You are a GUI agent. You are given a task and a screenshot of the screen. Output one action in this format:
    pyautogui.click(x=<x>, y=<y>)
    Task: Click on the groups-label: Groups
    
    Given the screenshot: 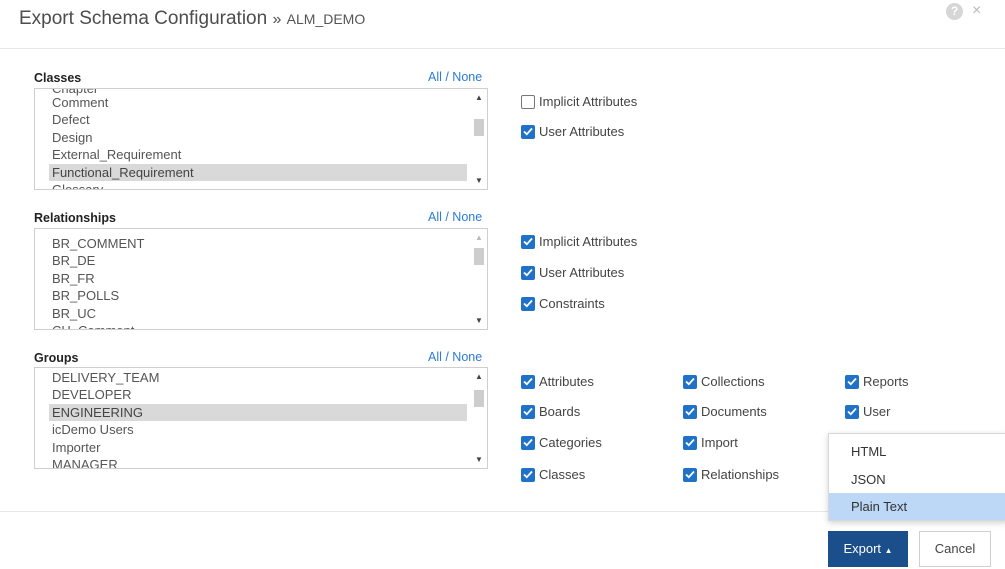 What is the action you would take?
    pyautogui.click(x=56, y=358)
    